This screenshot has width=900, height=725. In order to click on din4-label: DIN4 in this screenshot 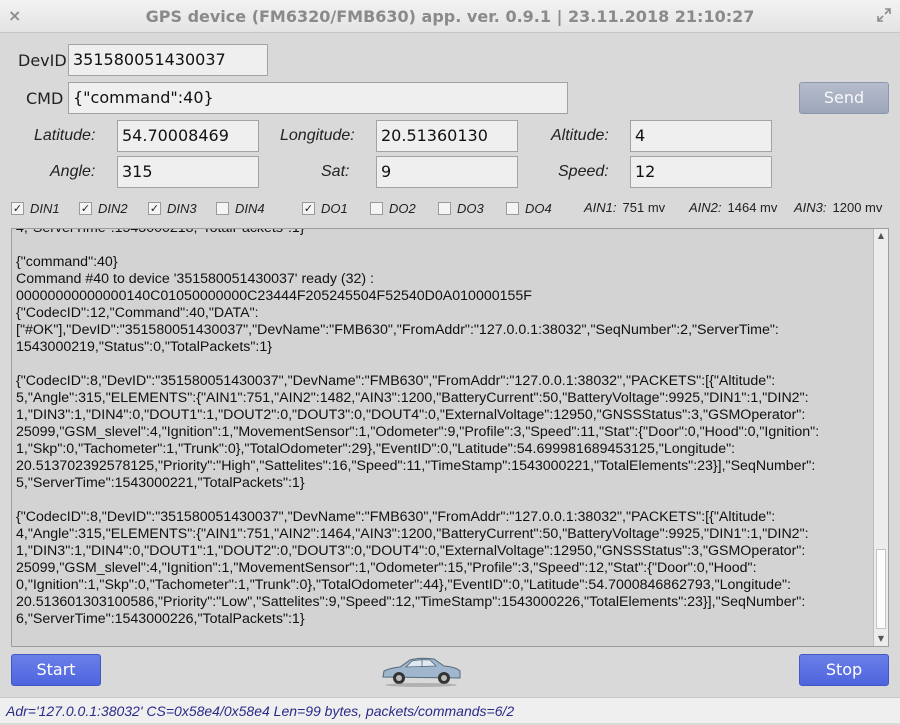, I will do `click(250, 208)`.